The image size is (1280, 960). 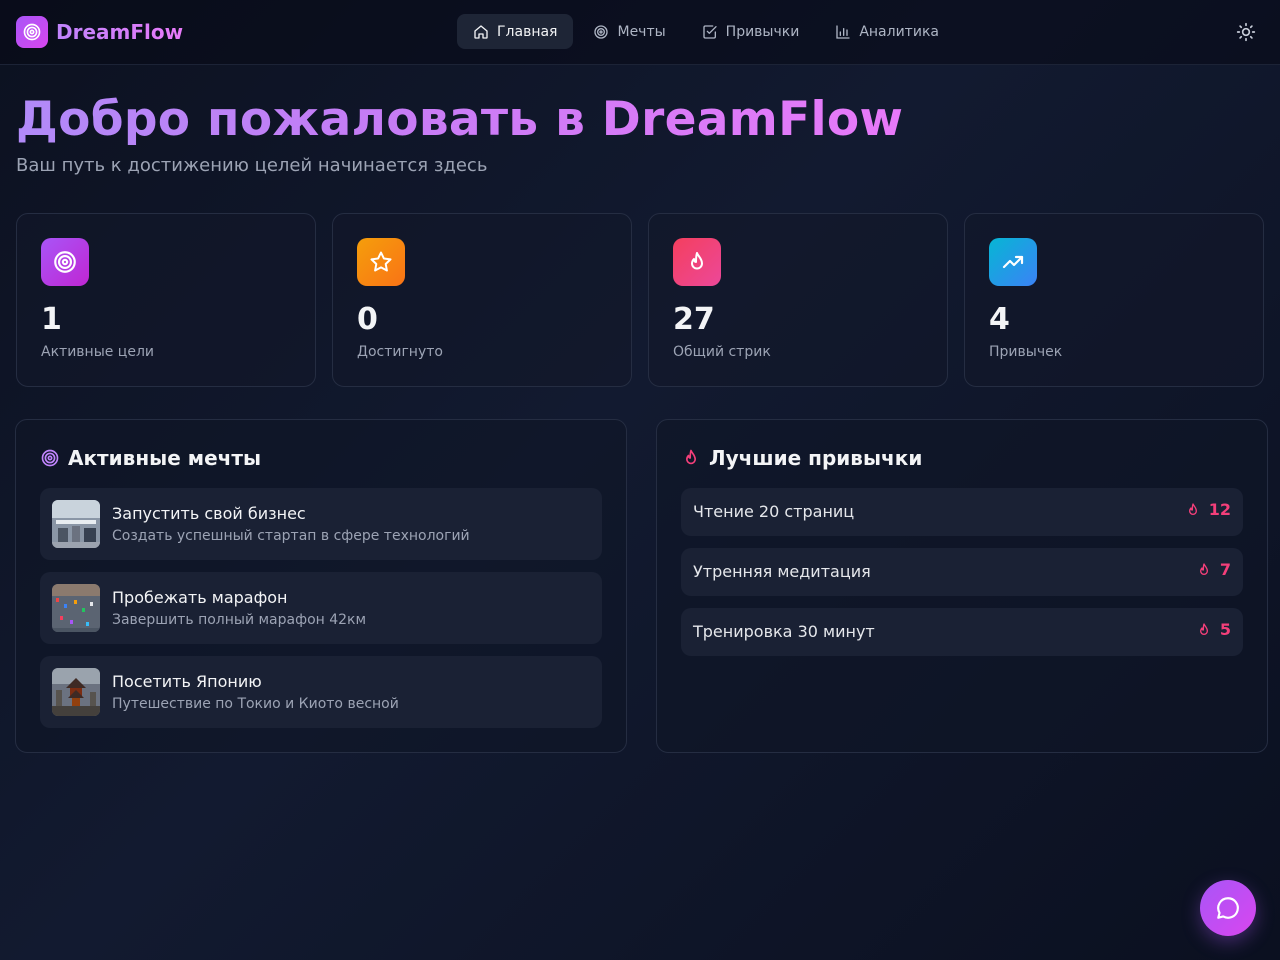 I want to click on nav-item-analytics: Аналитика, so click(x=887, y=31).